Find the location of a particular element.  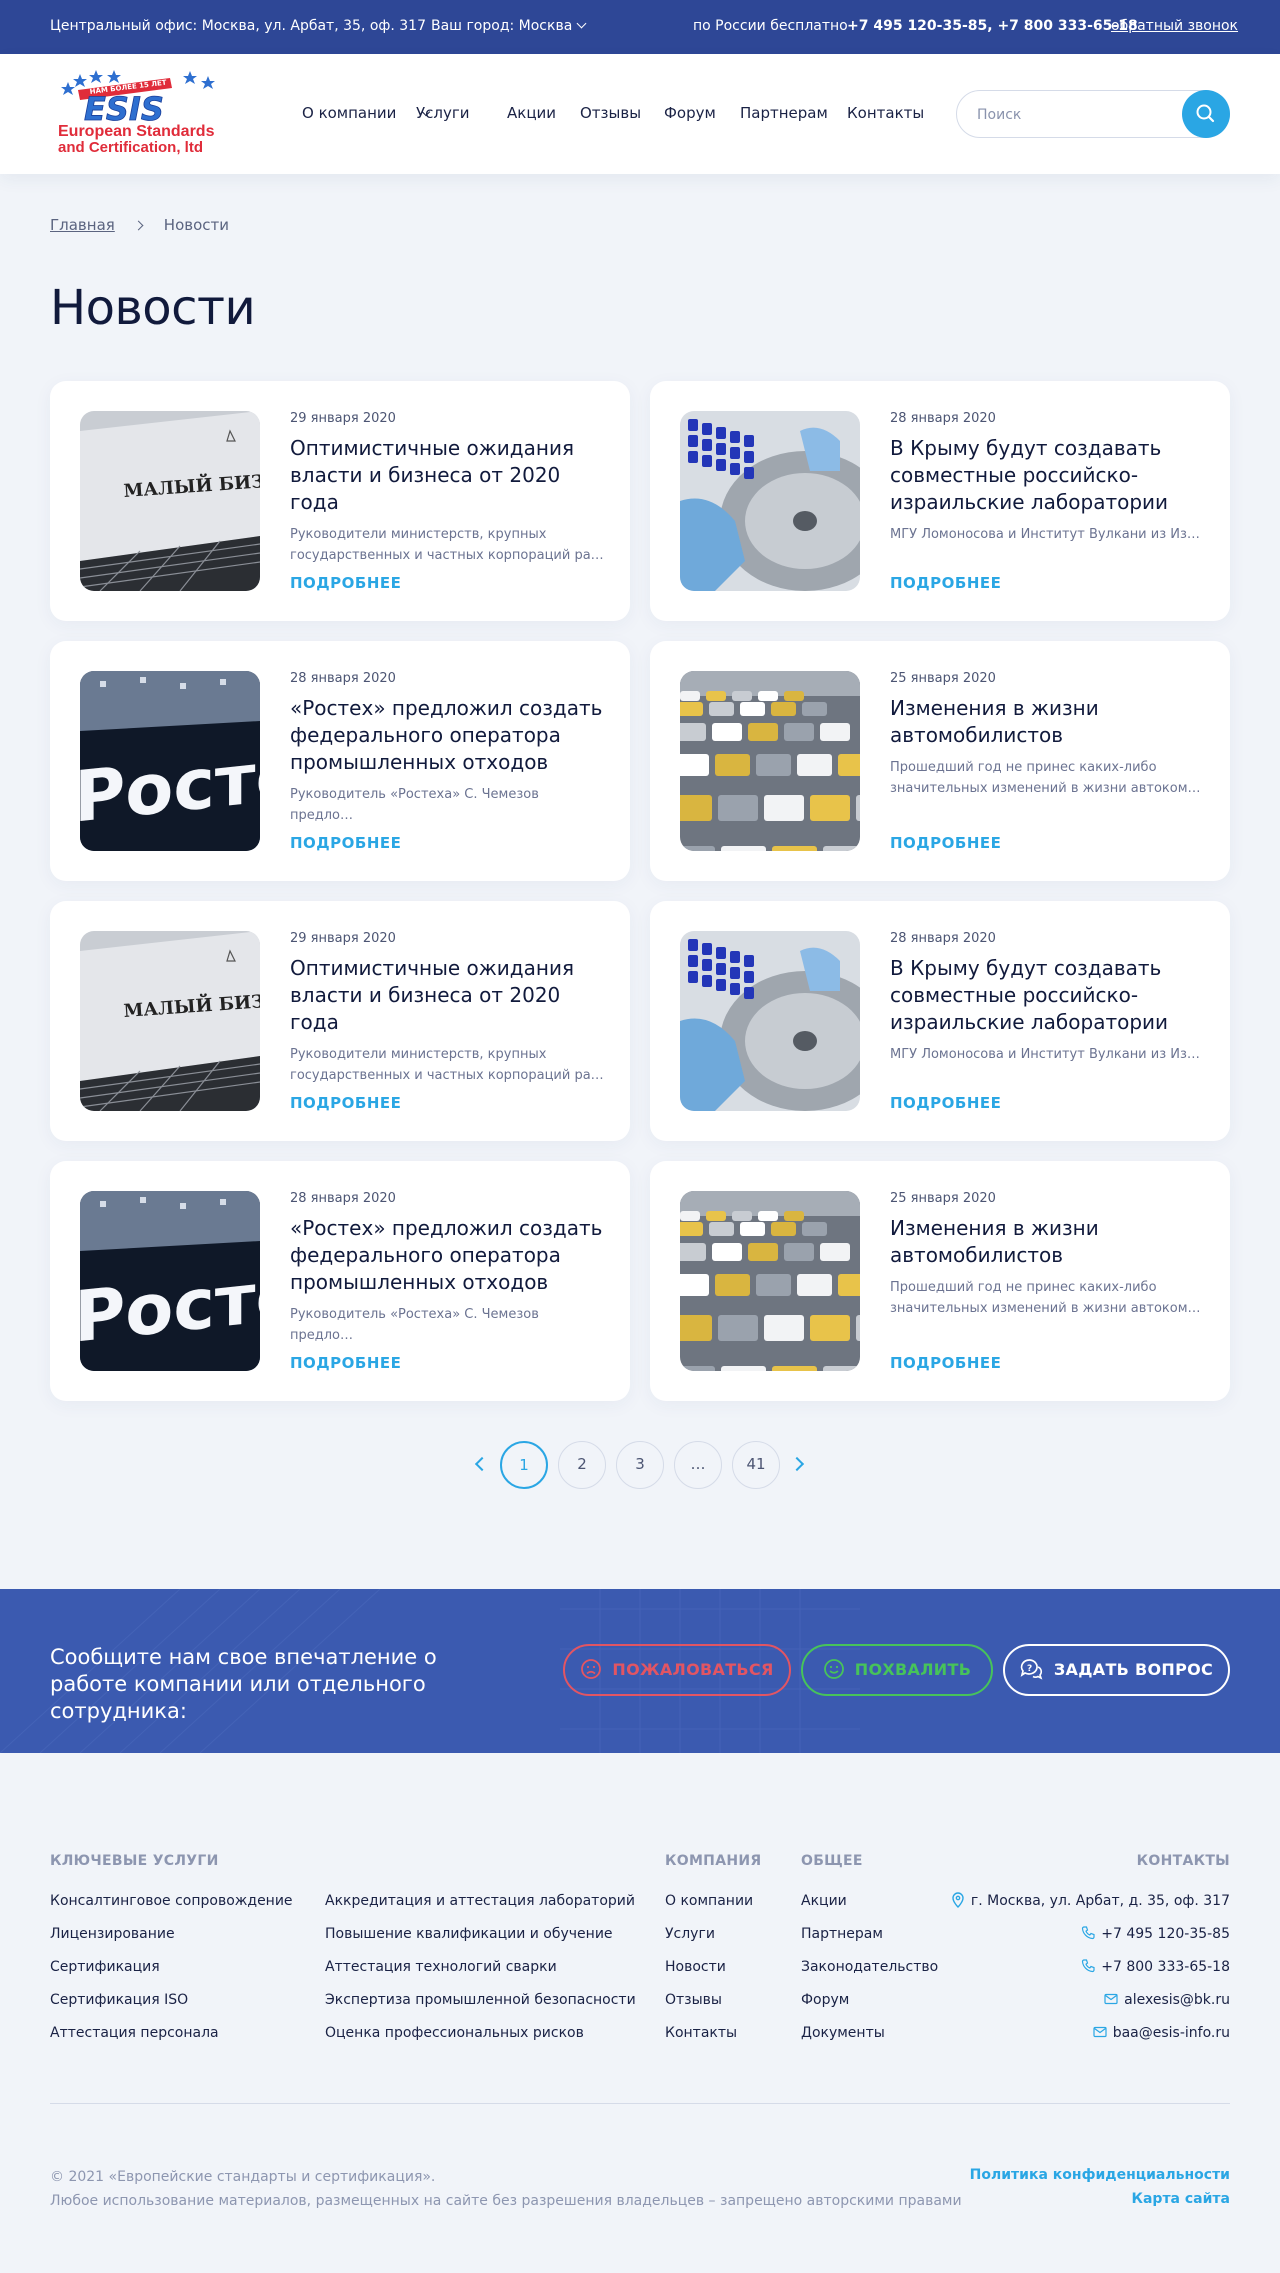

footer-company-link: О компании is located at coordinates (709, 1901).